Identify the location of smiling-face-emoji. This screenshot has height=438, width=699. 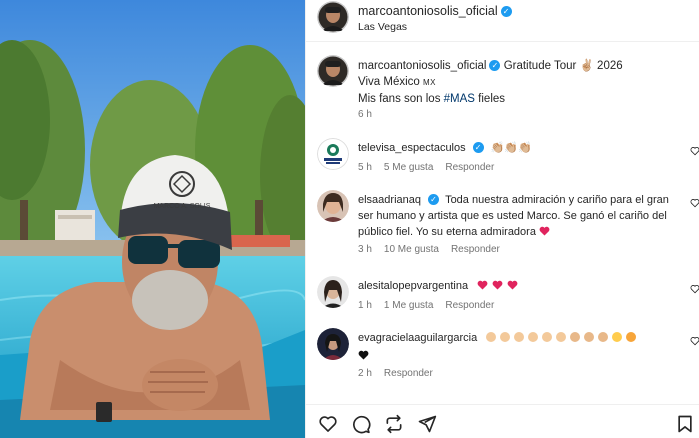
(617, 337).